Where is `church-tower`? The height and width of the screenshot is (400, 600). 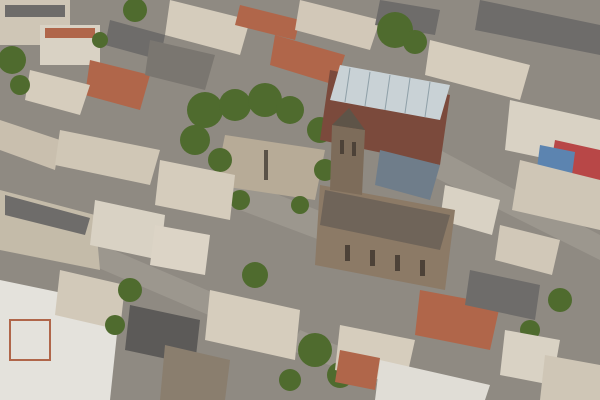
church-tower is located at coordinates (347, 160).